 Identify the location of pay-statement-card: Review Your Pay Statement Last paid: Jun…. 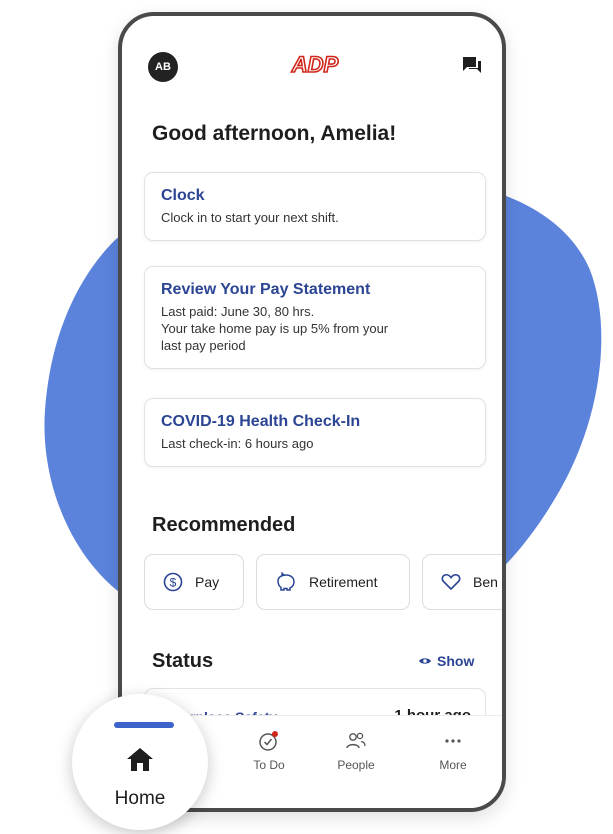
(315, 317).